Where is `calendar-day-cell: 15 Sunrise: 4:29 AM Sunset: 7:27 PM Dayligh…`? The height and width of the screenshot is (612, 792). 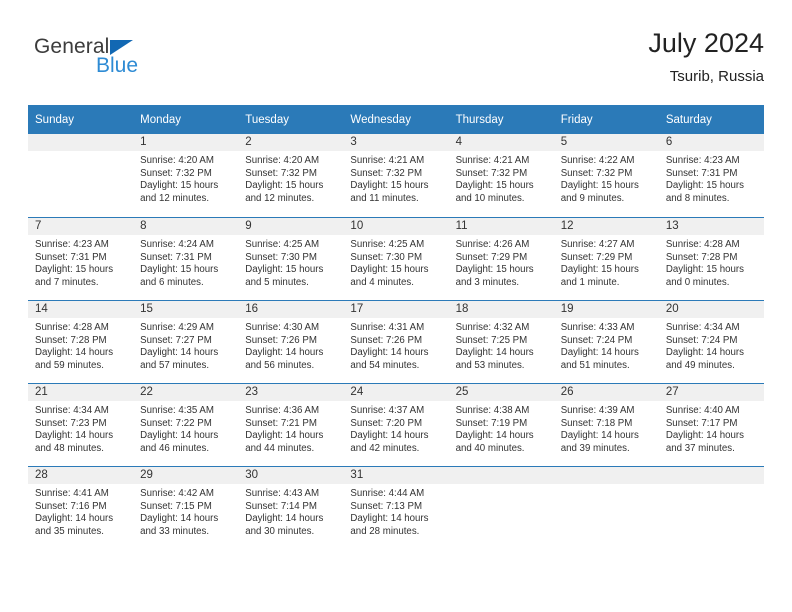
calendar-day-cell: 15 Sunrise: 4:29 AM Sunset: 7:27 PM Dayligh… is located at coordinates (186, 341).